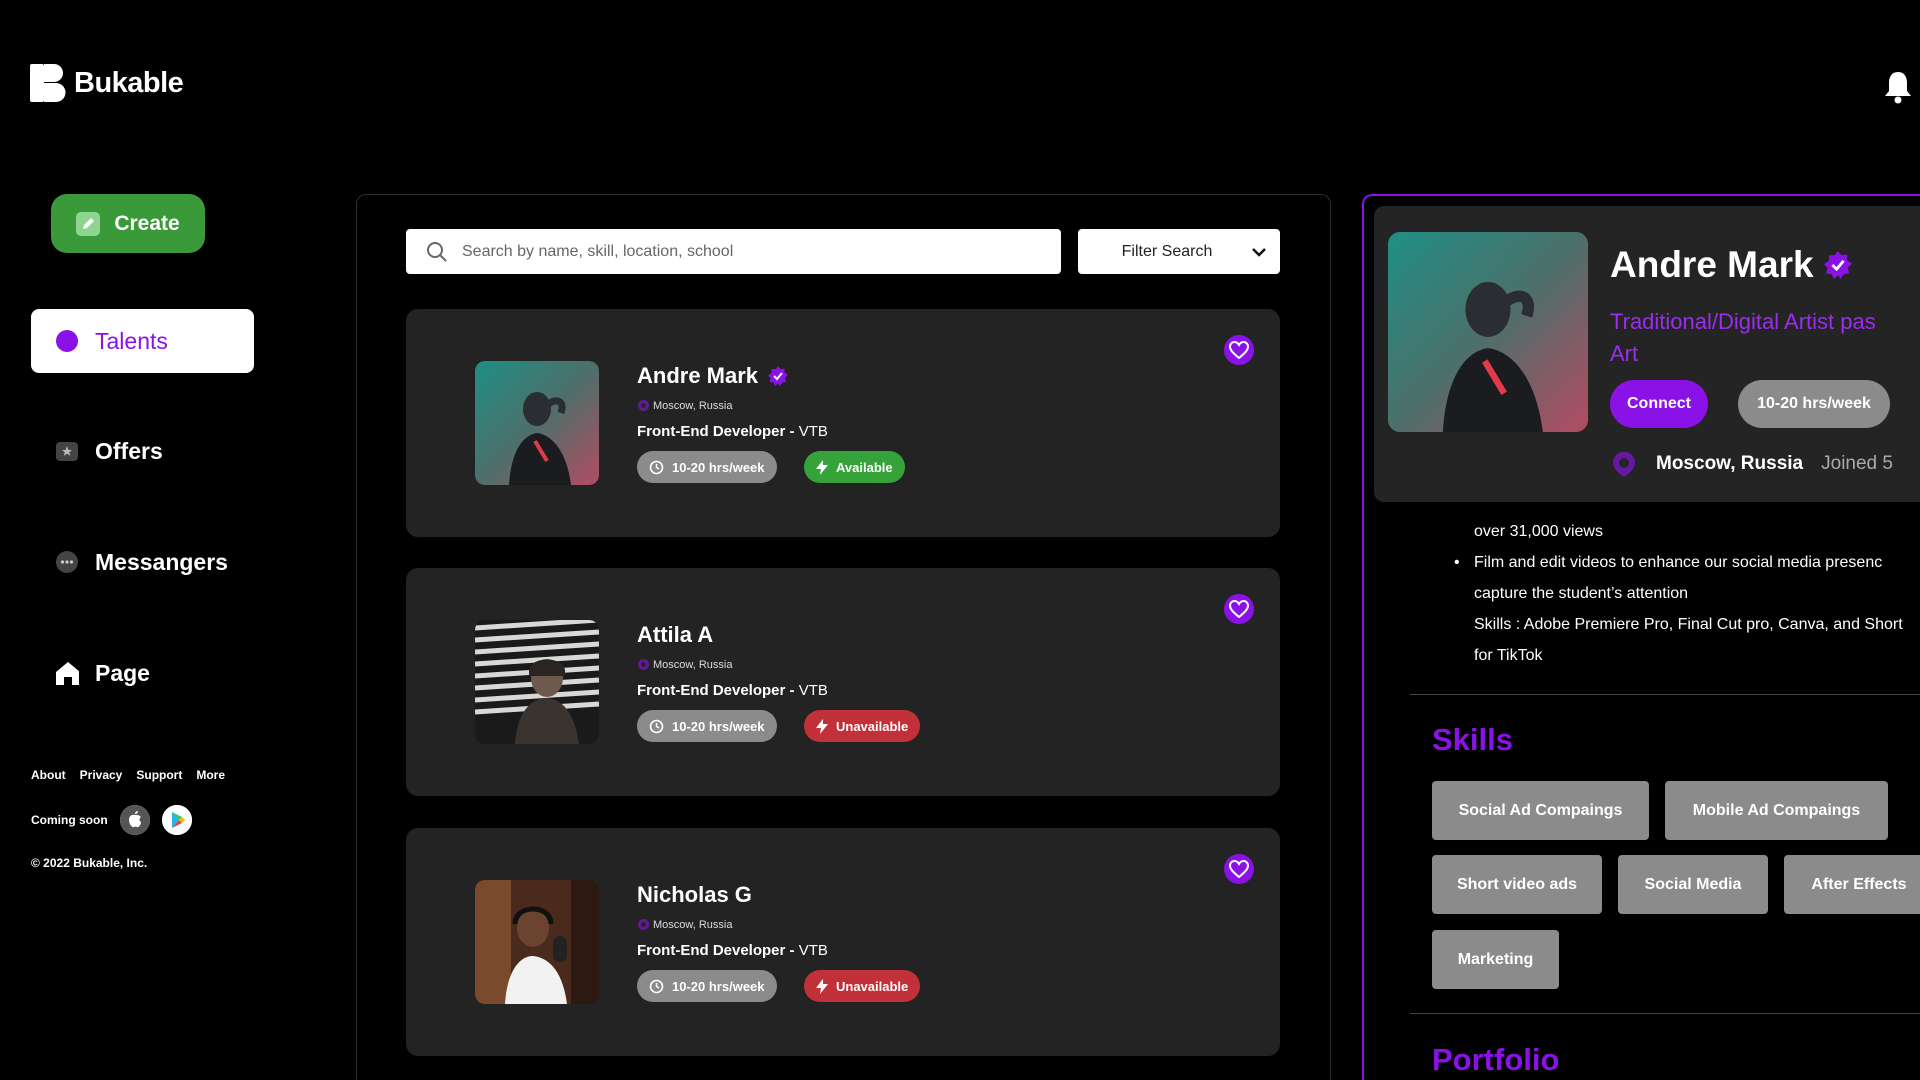 The width and height of the screenshot is (1920, 1080). What do you see at coordinates (1624, 353) in the screenshot?
I see `profile-title-line2: Art` at bounding box center [1624, 353].